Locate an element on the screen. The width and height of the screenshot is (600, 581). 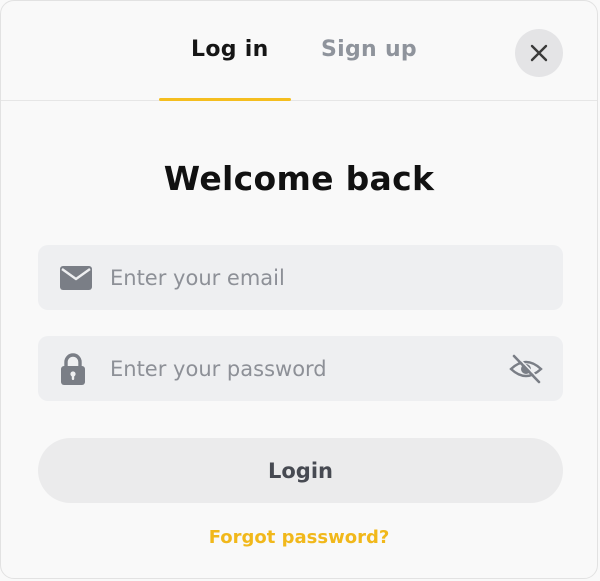
tab-signup: Sign up is located at coordinates (369, 49).